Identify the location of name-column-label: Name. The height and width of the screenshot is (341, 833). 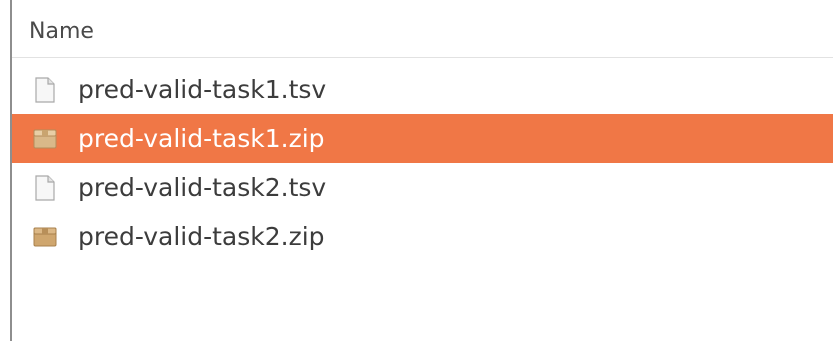
(61, 31).